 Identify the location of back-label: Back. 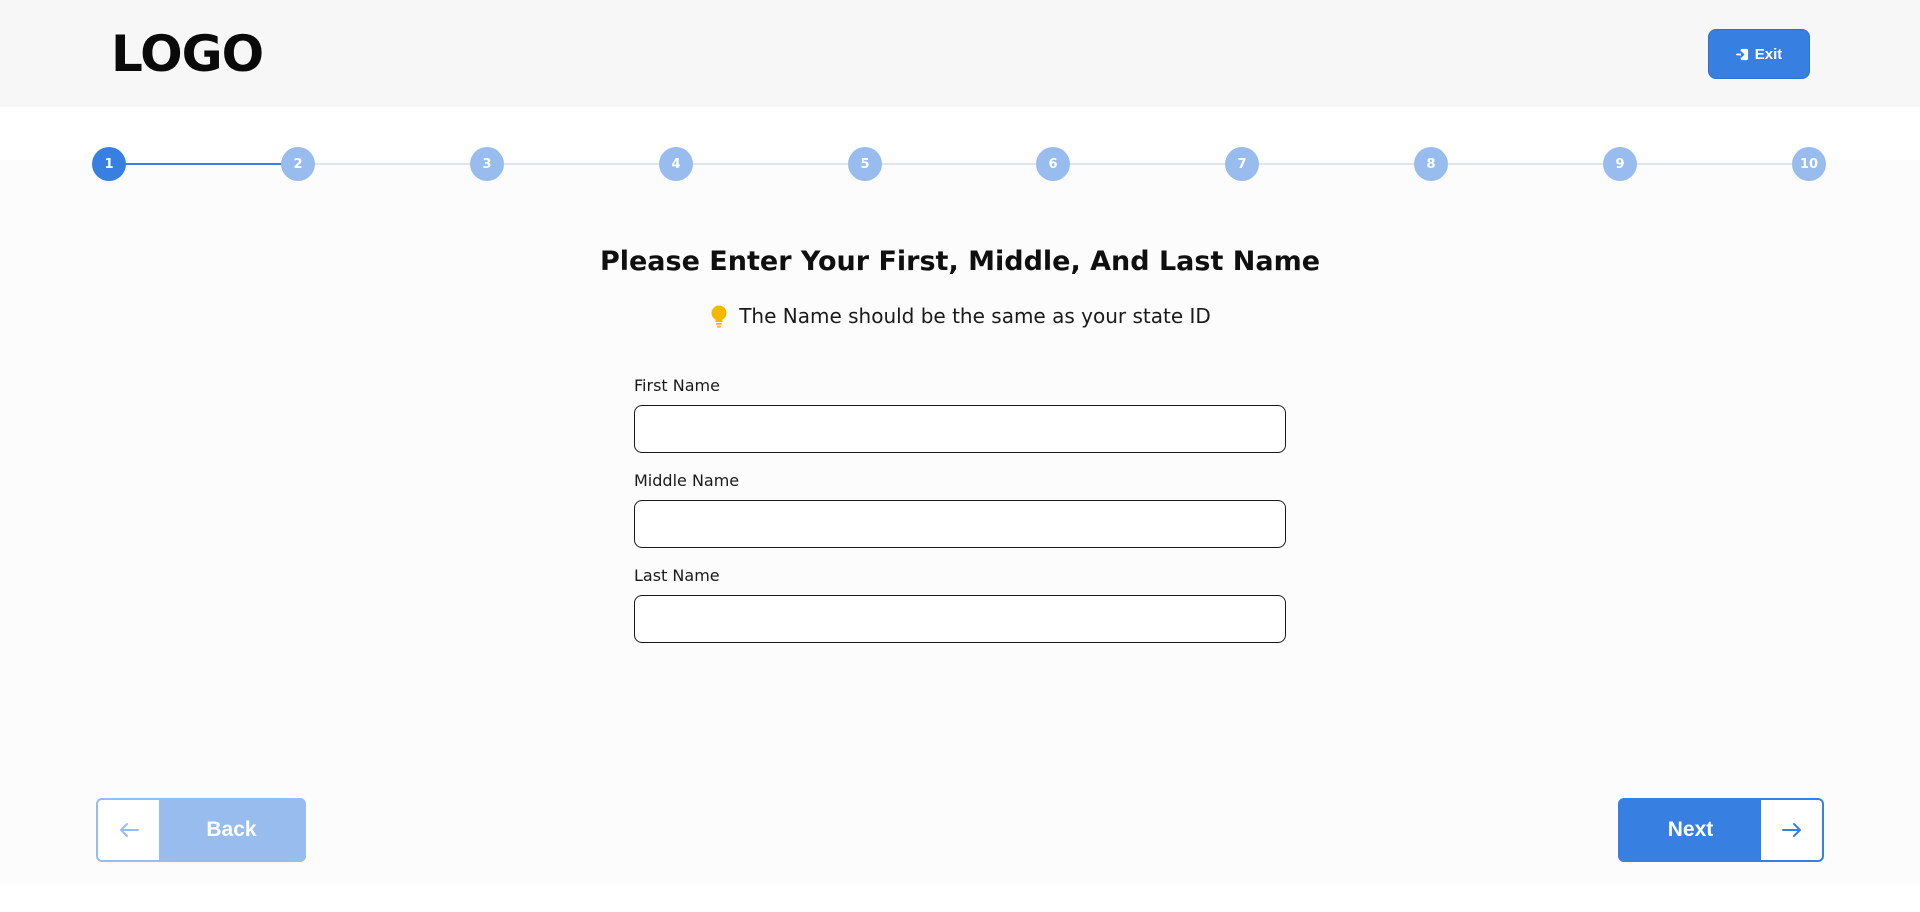
(231, 829).